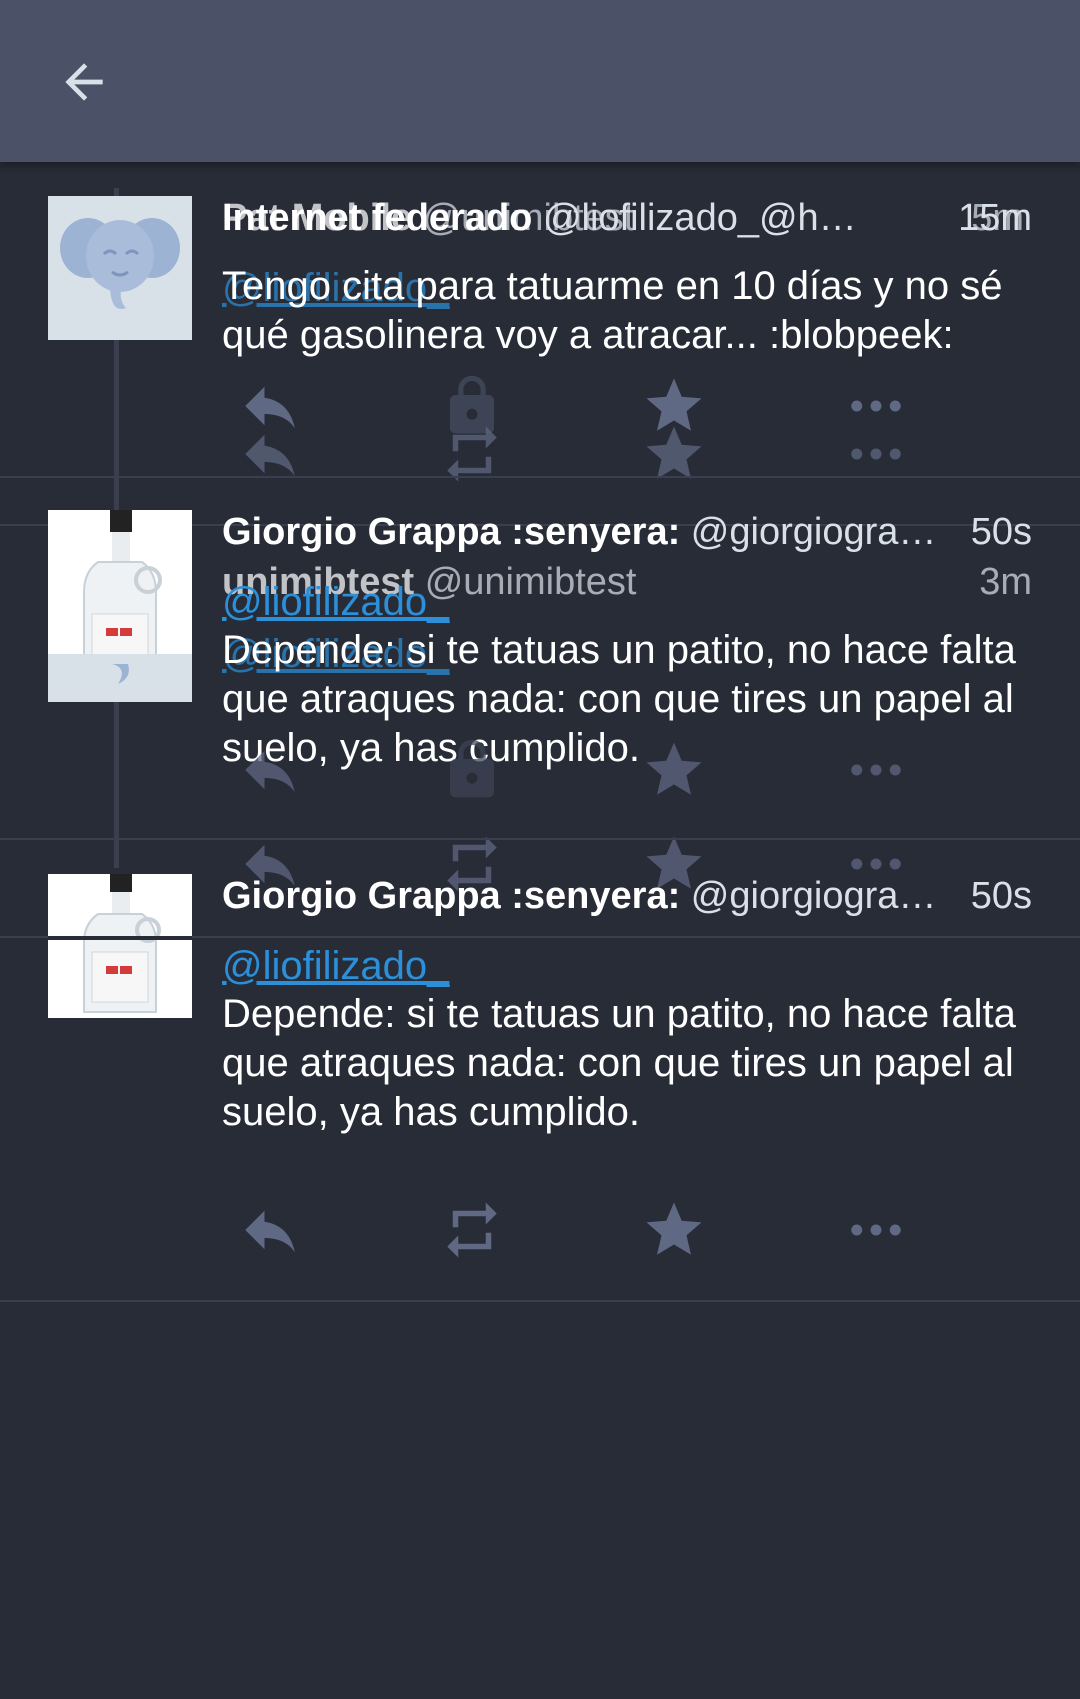 This screenshot has height=1699, width=1080. Describe the element at coordinates (120, 263) in the screenshot. I see `elephant-avatar-icon` at that location.